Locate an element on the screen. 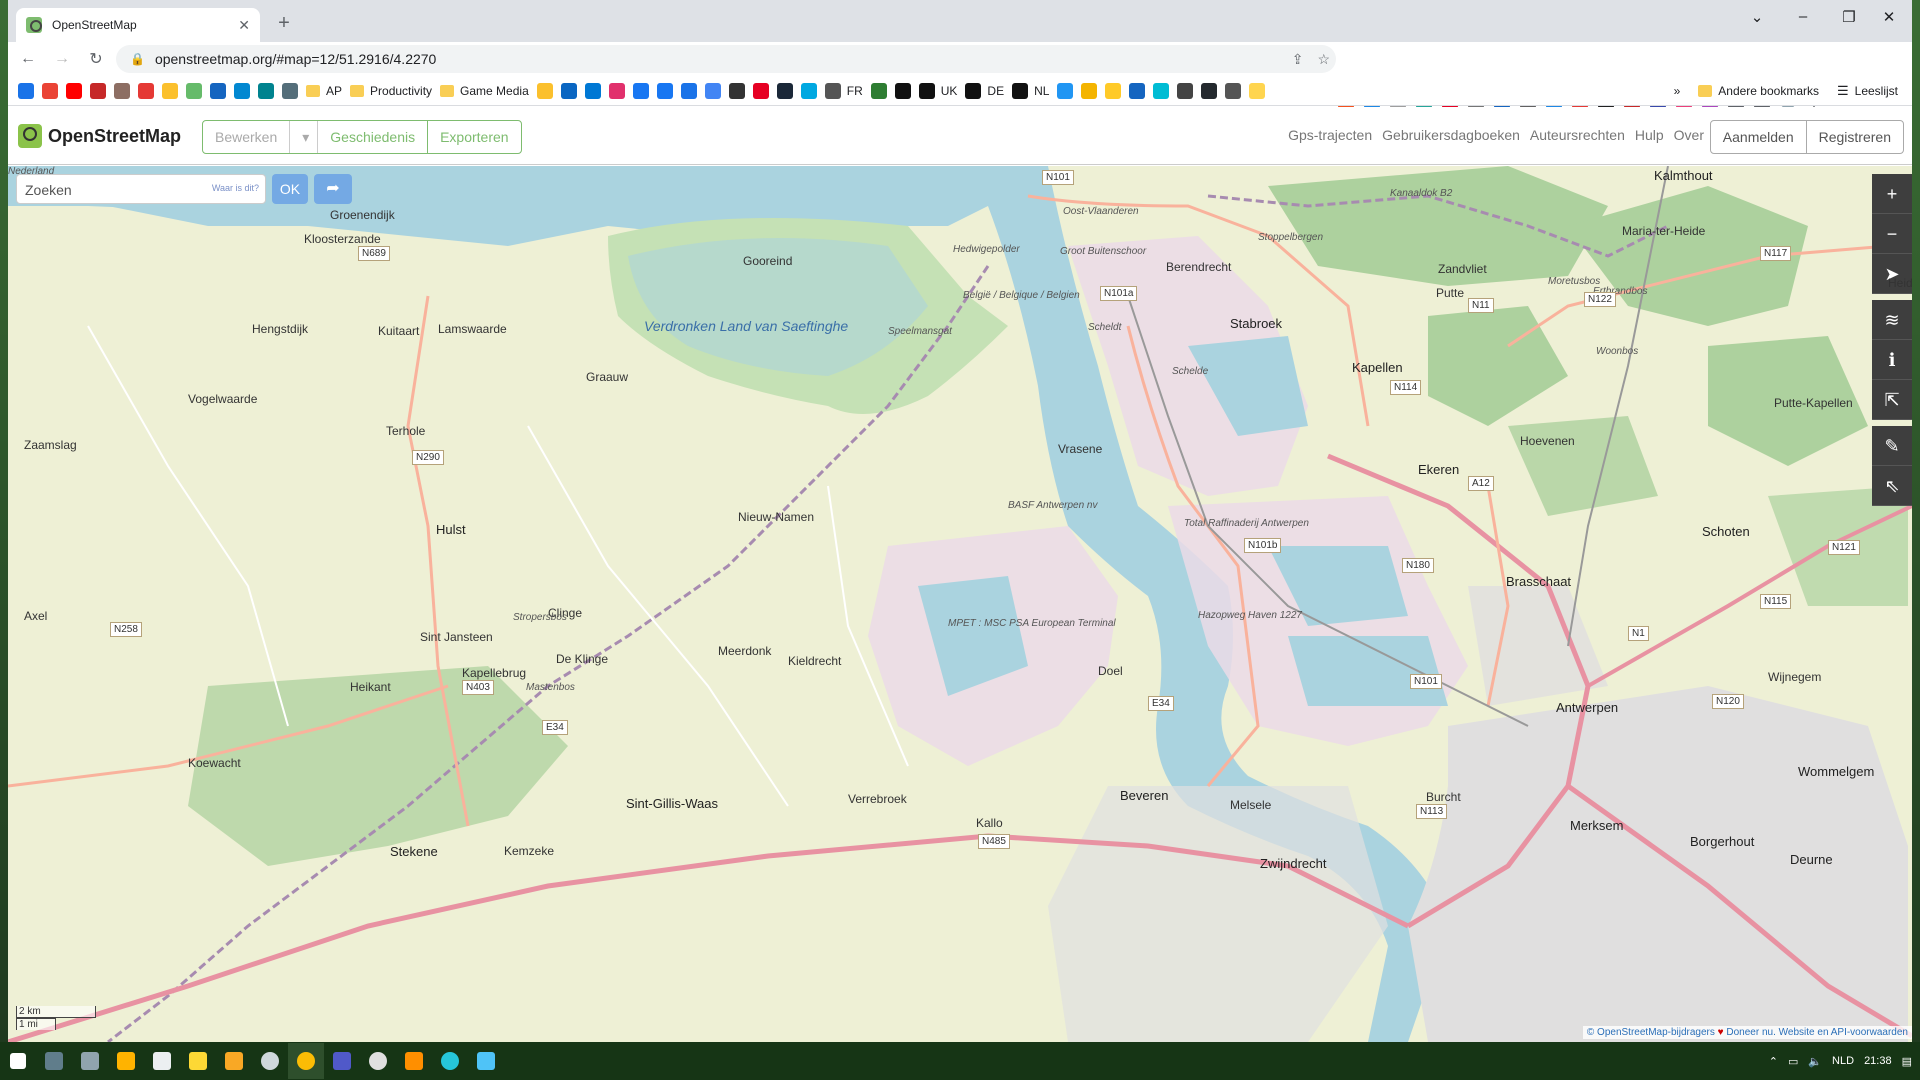 The image size is (1920, 1080). edit-dropdown-chevron-icon: ▾ is located at coordinates (304, 137).